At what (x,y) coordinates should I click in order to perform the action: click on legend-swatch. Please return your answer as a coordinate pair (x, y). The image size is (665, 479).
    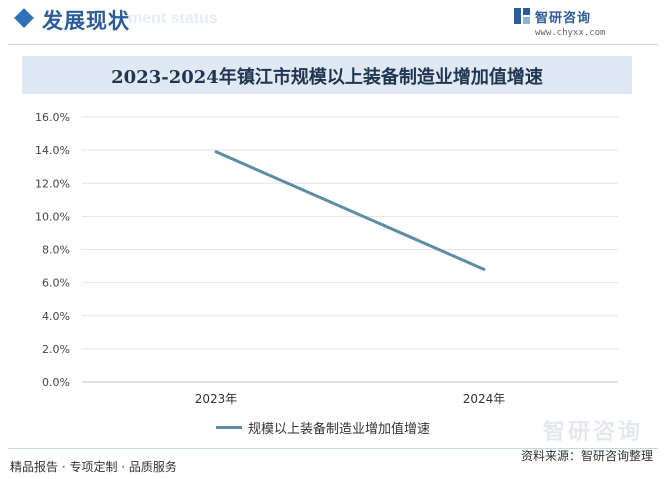
    Looking at the image, I should click on (229, 427).